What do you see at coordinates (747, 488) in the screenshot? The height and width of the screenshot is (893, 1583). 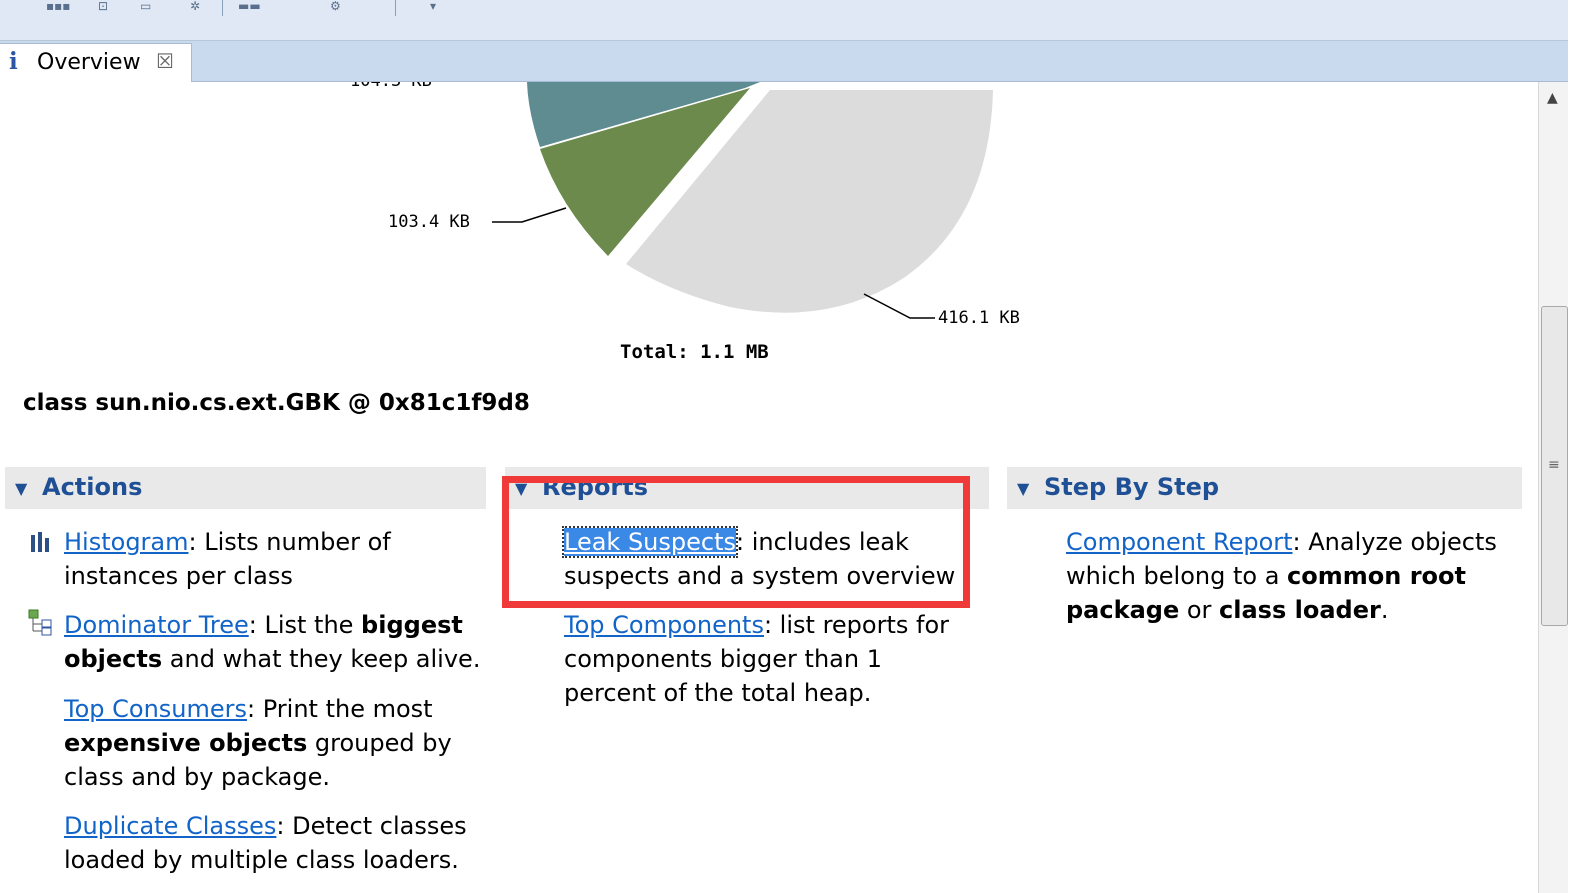 I see `section-header-reports: ▼ Reports` at bounding box center [747, 488].